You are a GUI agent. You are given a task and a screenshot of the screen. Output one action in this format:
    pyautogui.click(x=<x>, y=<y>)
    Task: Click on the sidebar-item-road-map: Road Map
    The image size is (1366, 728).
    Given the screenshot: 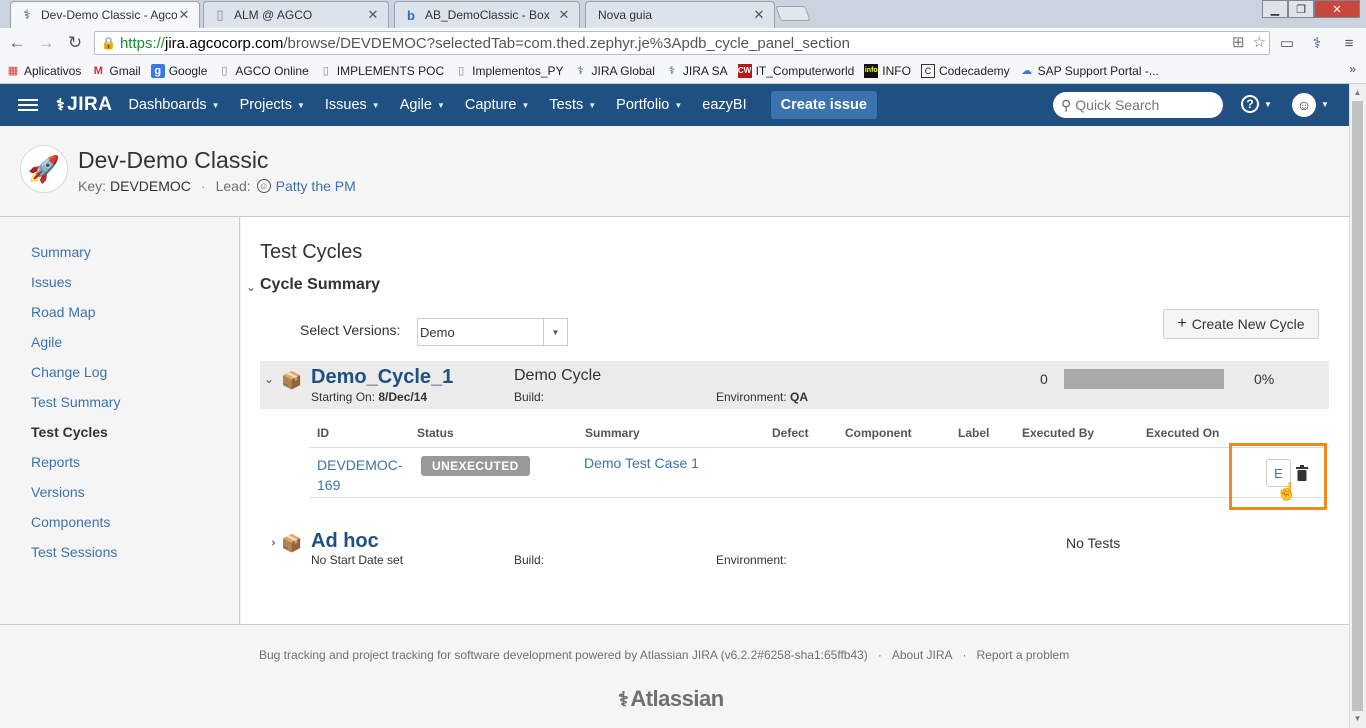 What is the action you would take?
    pyautogui.click(x=63, y=312)
    